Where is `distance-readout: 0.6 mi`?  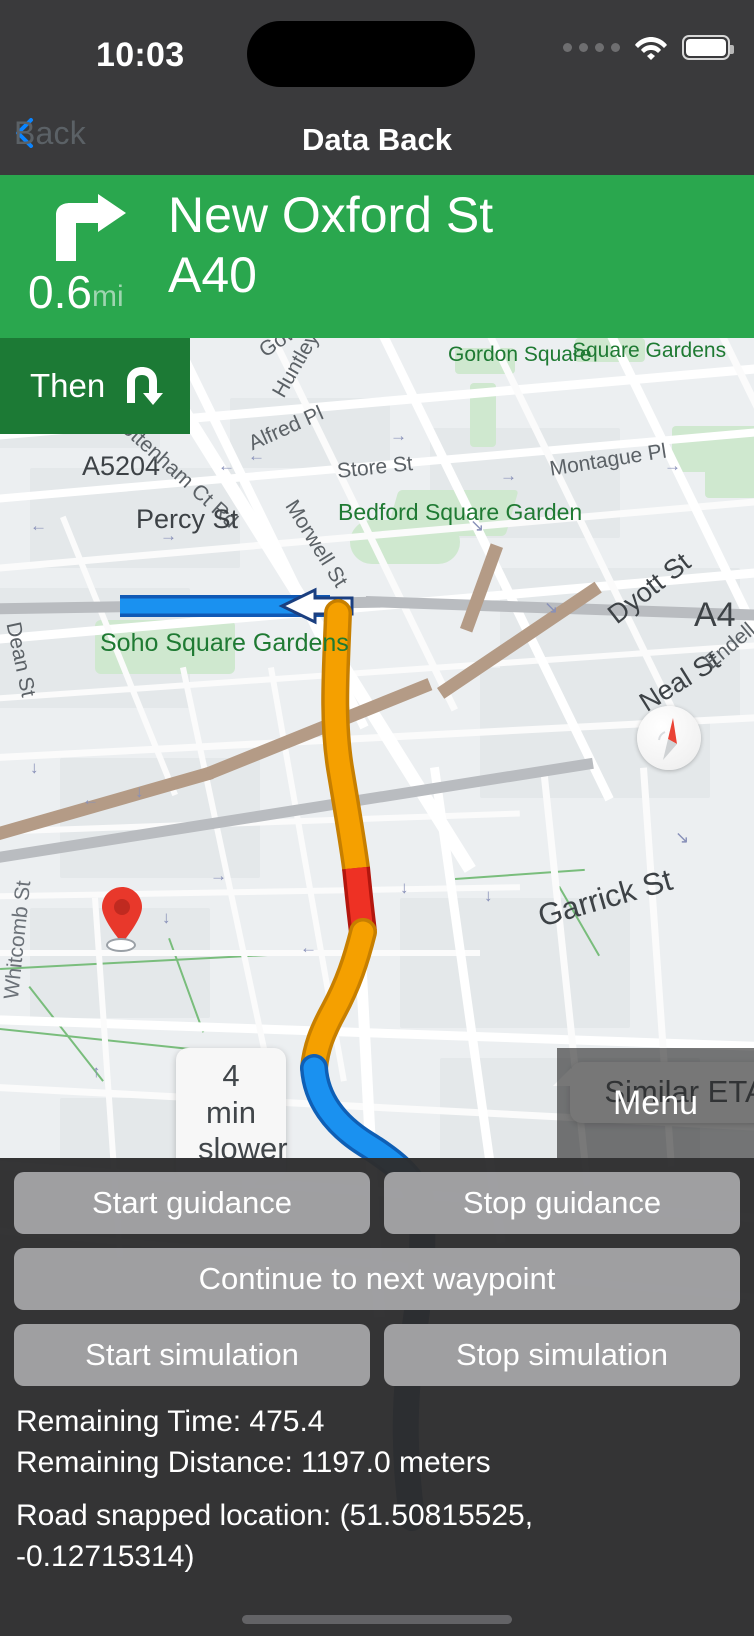 distance-readout: 0.6 mi is located at coordinates (76, 292).